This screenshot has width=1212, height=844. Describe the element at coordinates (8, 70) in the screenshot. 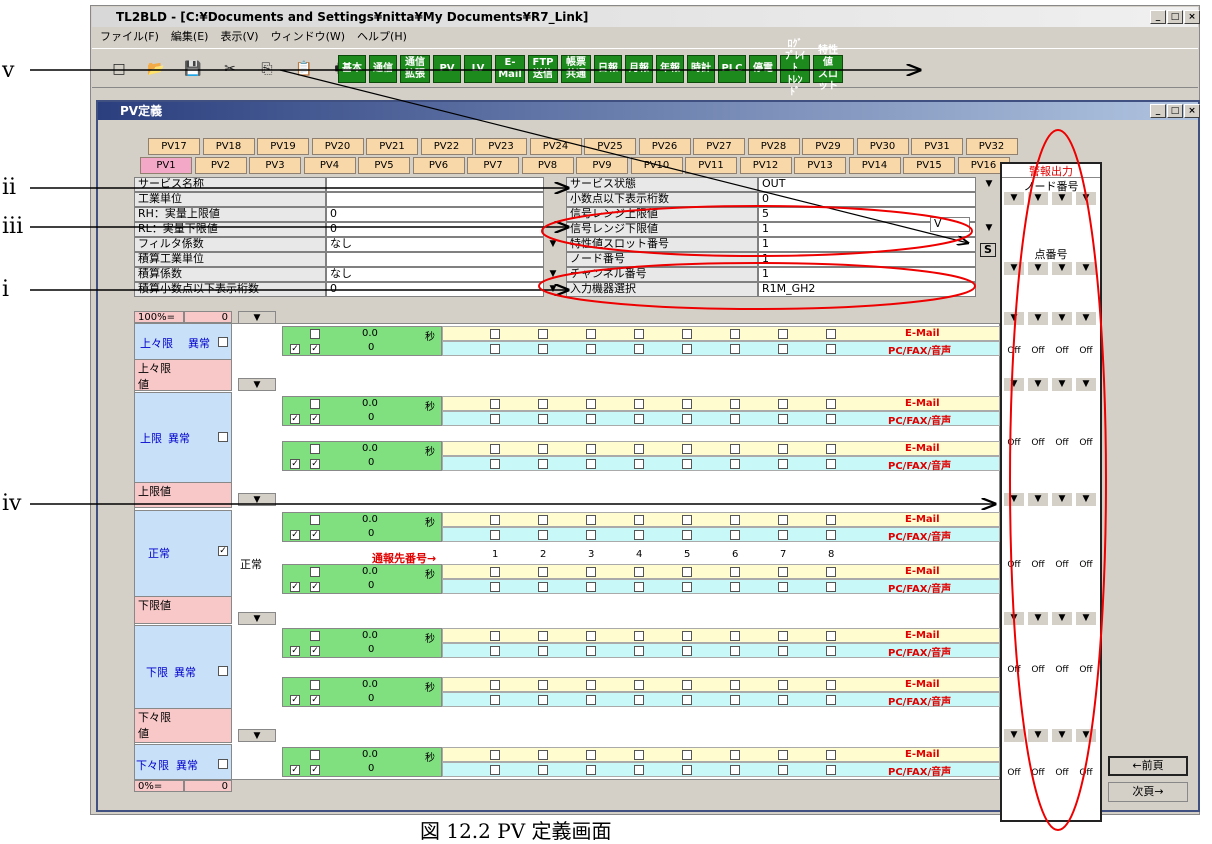

I see `annotation-v: v` at that location.